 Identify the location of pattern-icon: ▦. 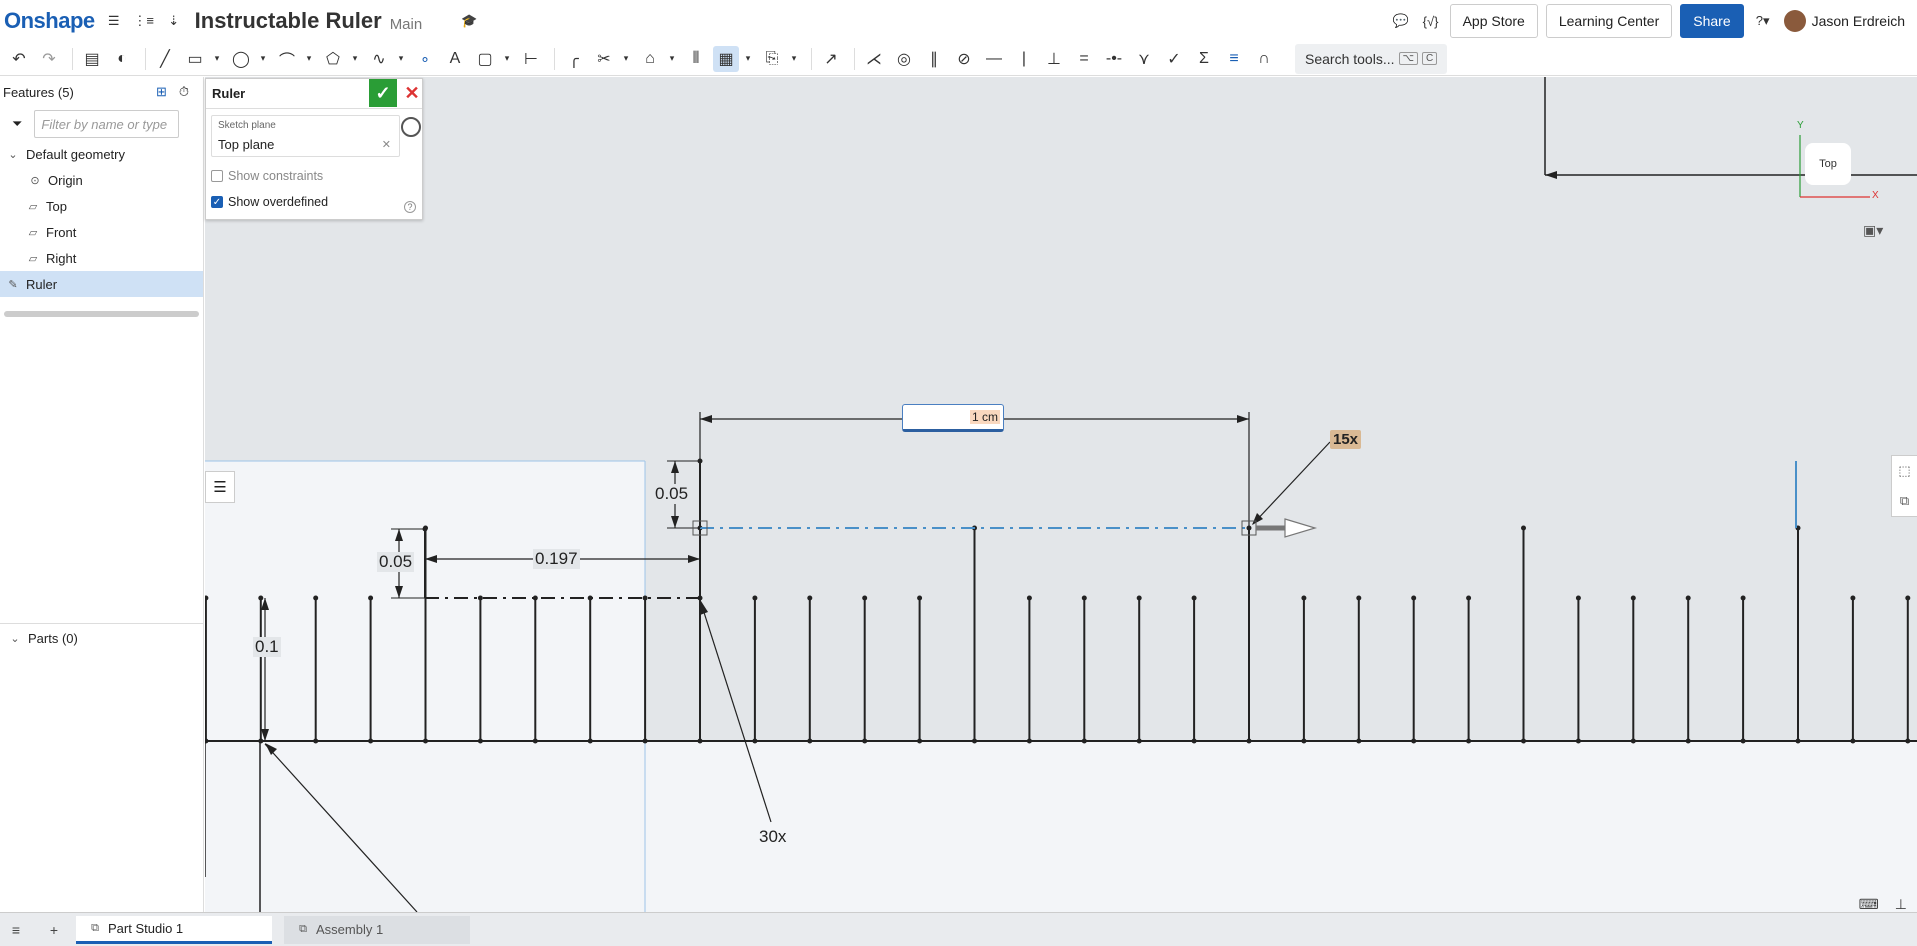
(726, 58).